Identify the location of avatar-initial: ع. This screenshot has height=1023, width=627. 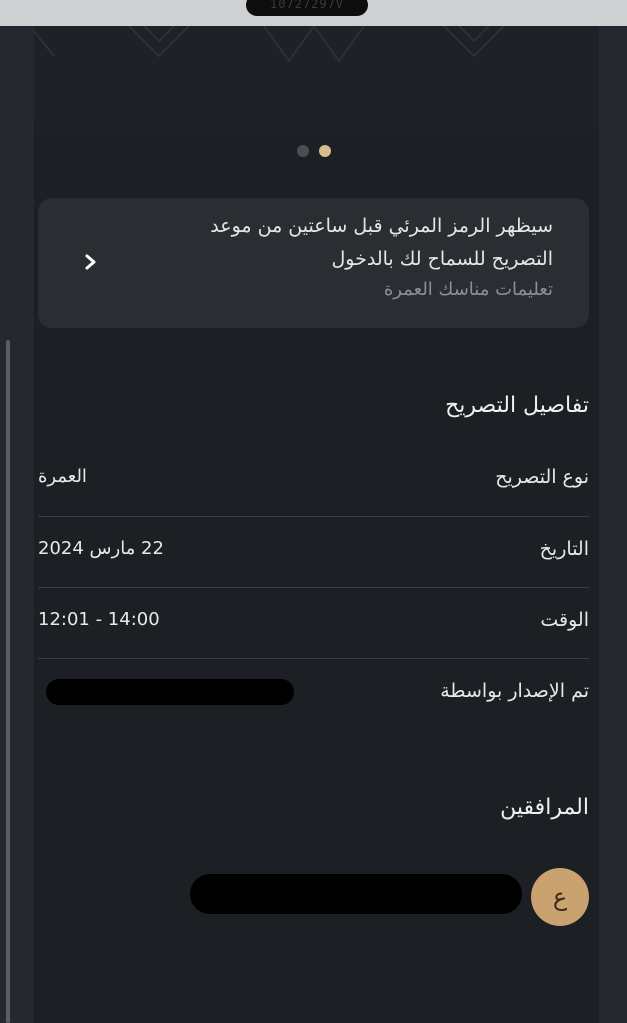
(560, 897).